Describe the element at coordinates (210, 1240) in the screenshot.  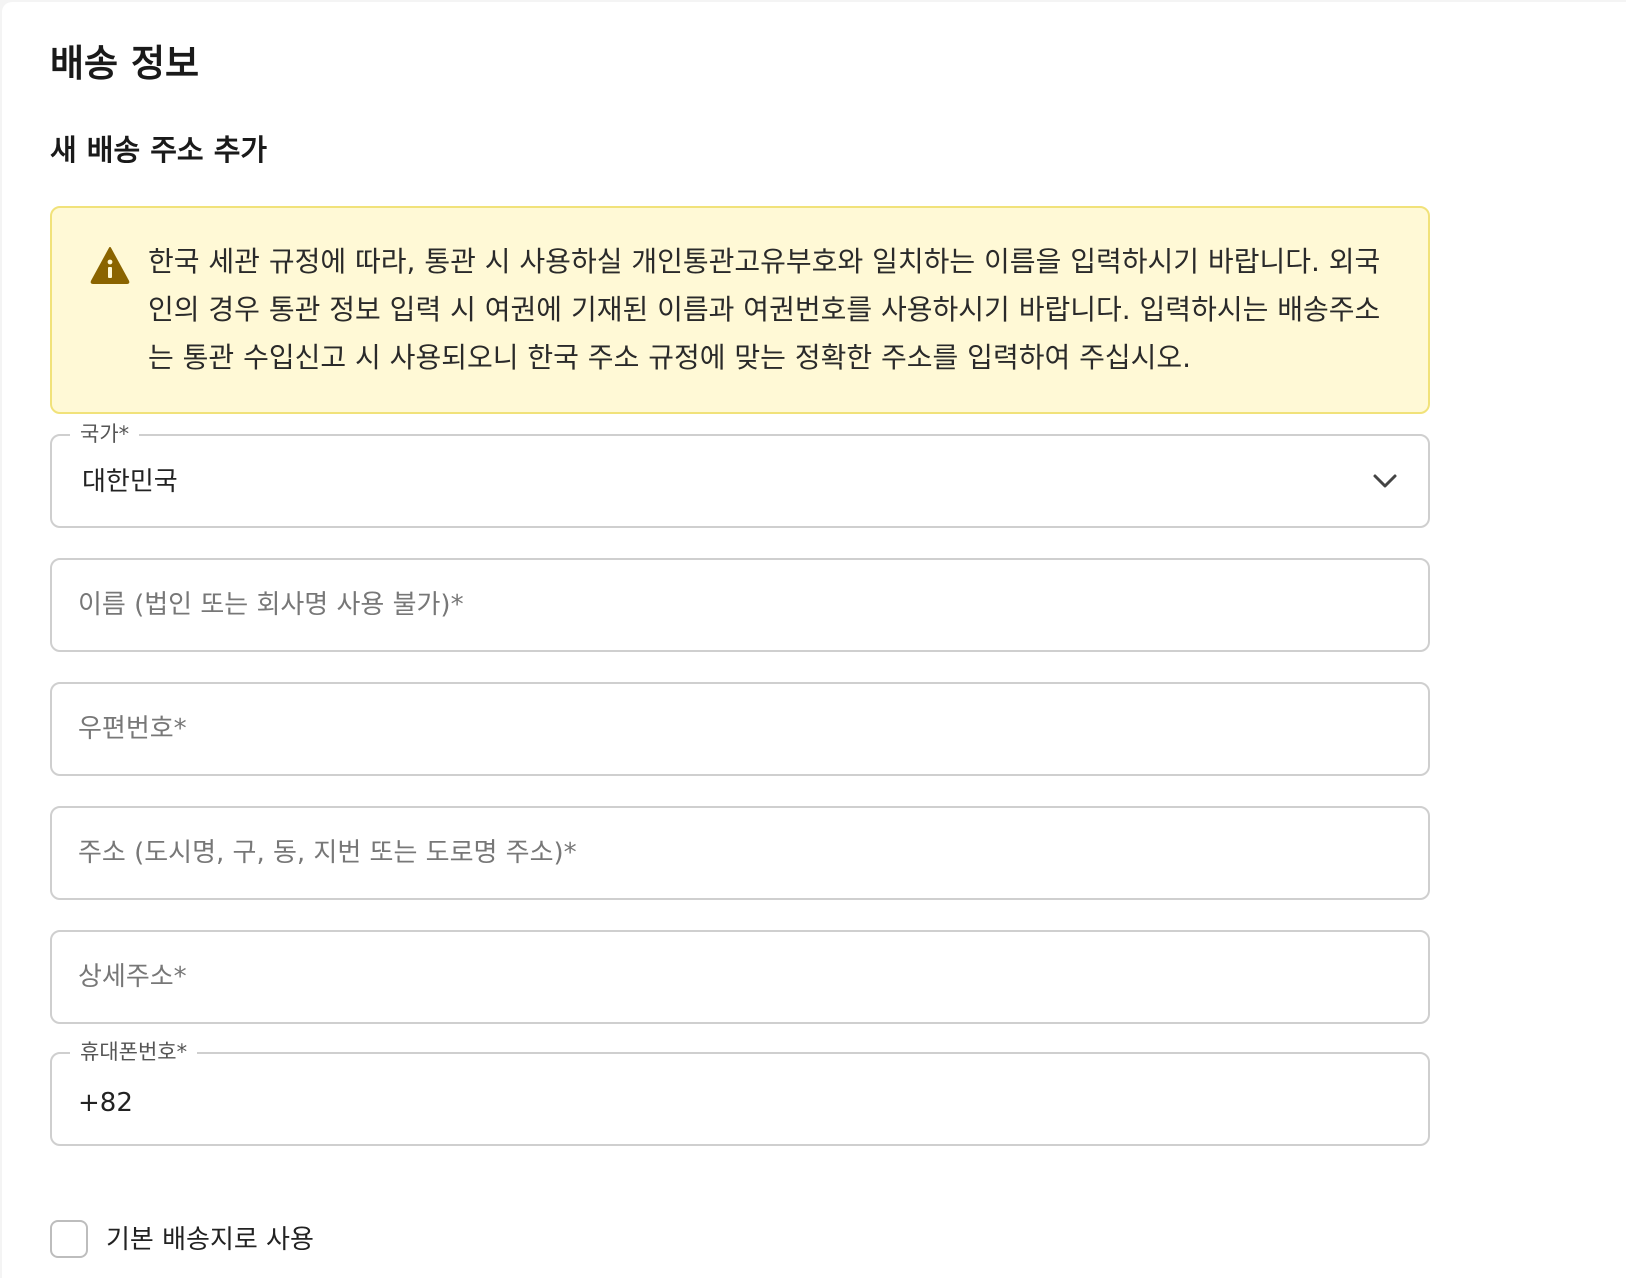
I see `default-address-label: 기본 배송지로 사용` at that location.